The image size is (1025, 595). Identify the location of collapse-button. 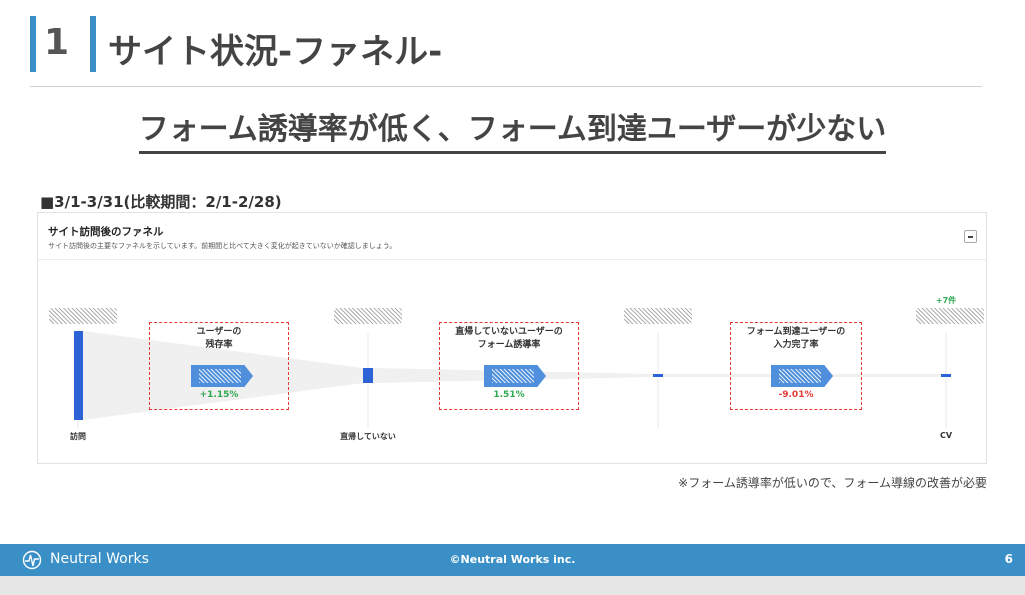
(970, 236).